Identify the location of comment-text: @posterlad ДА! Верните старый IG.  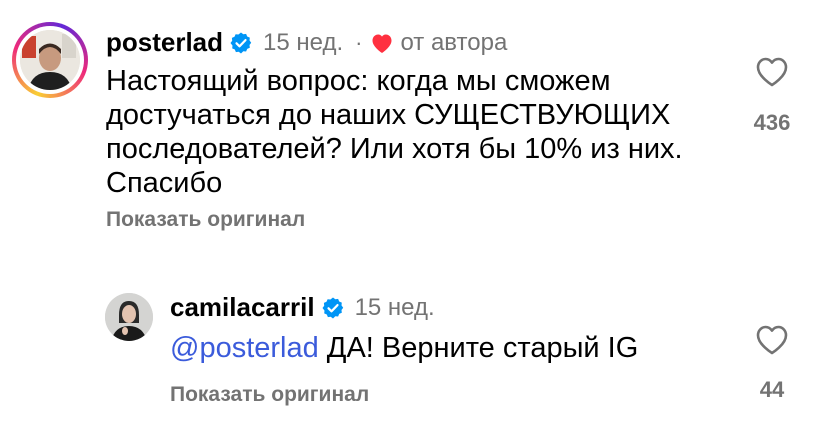
(404, 348).